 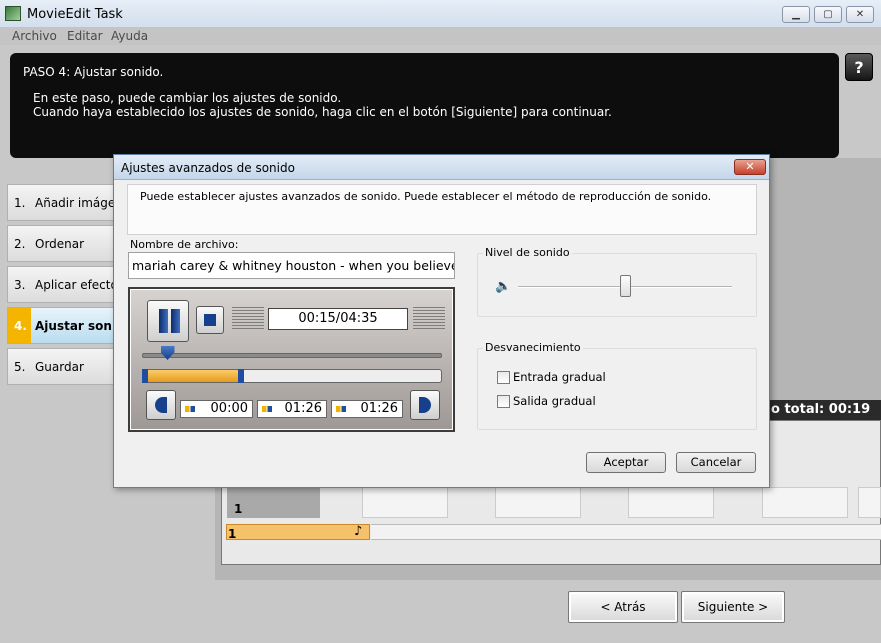 I want to click on volume-label: Nivel de sonido, so click(x=527, y=252).